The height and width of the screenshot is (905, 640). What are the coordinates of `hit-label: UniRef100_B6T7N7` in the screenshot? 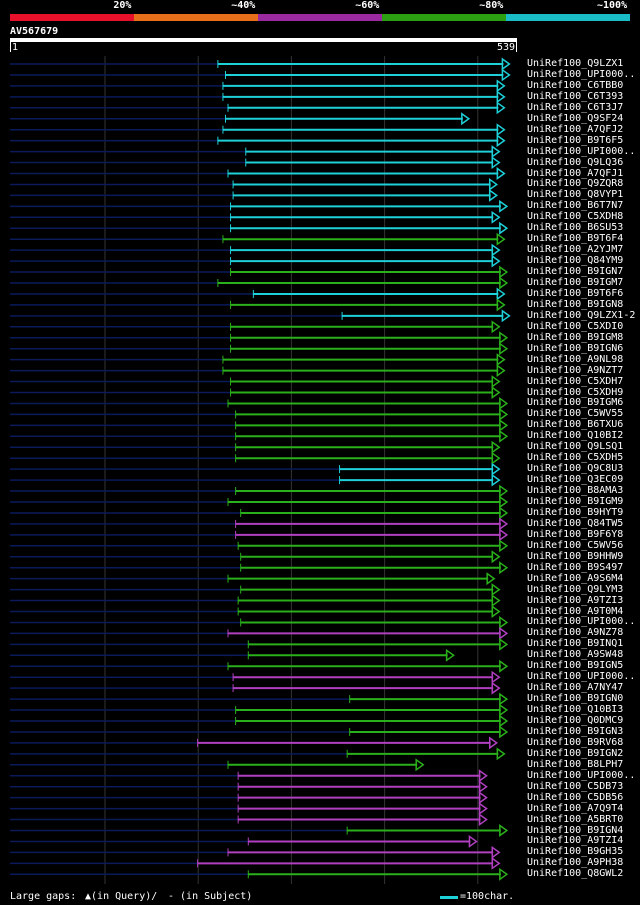 It's located at (575, 205).